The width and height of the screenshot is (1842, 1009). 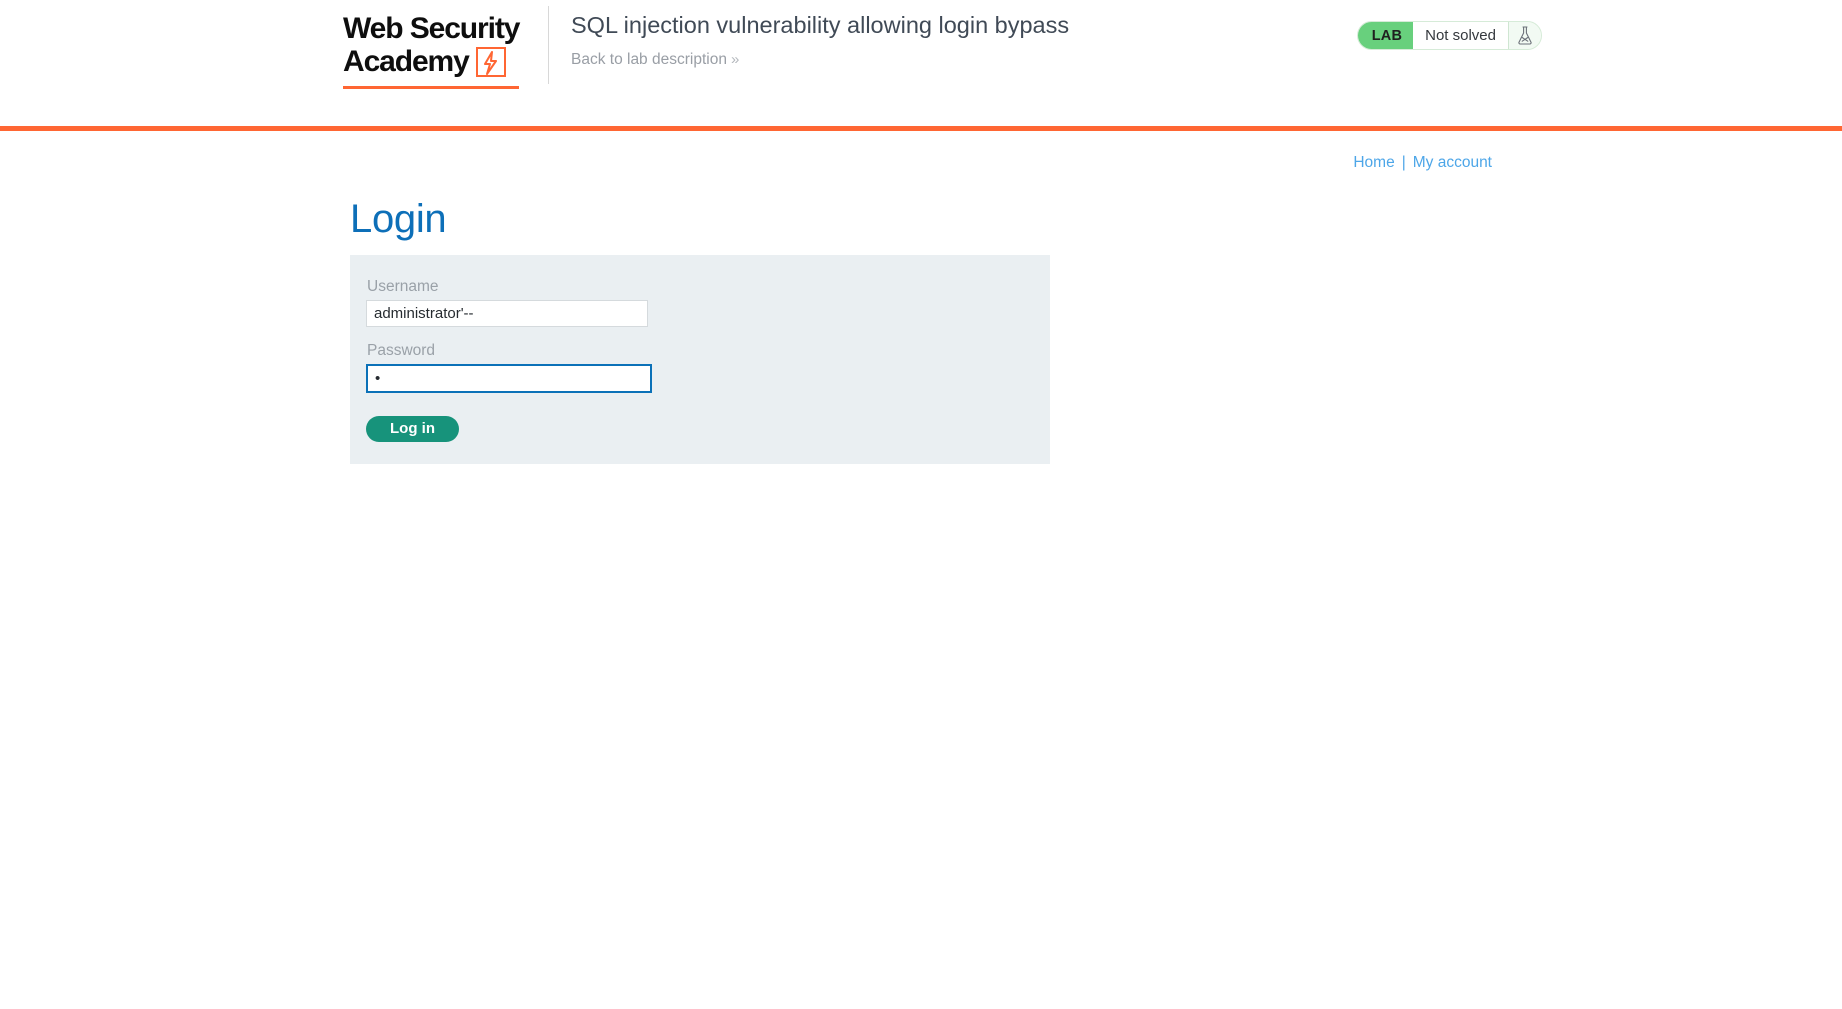 I want to click on username-input, so click(x=507, y=313).